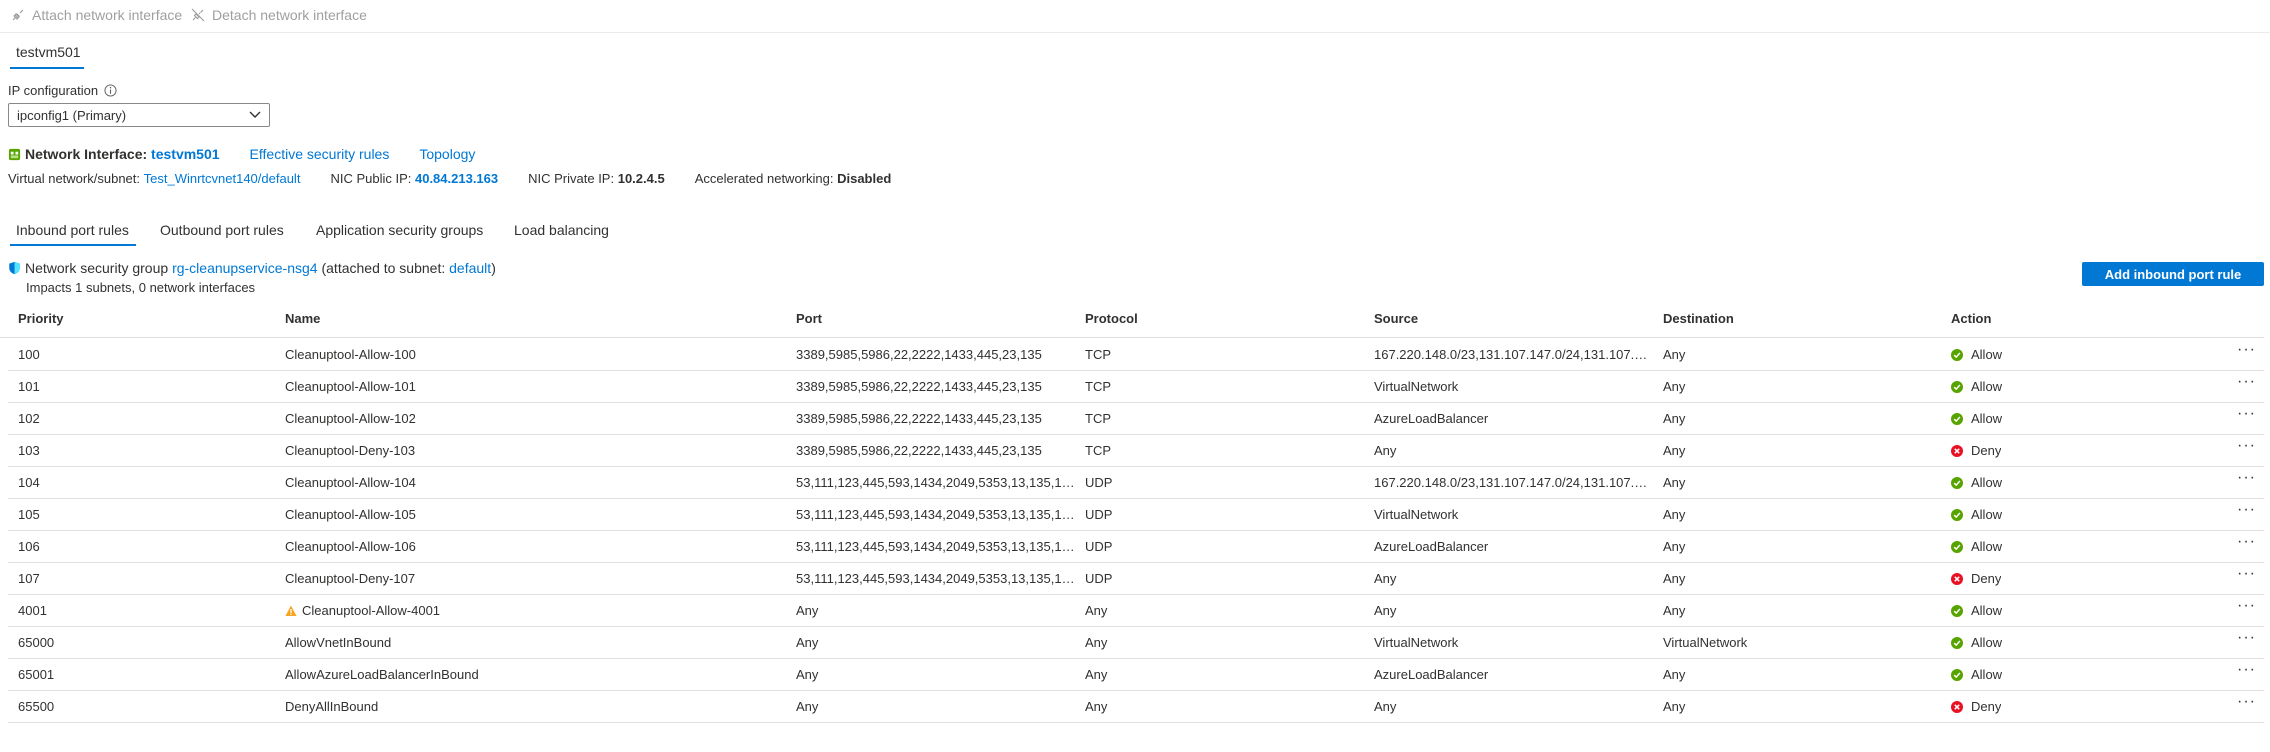  Describe the element at coordinates (350, 354) in the screenshot. I see `cell-name: Cleanuptool-Allow-100` at that location.